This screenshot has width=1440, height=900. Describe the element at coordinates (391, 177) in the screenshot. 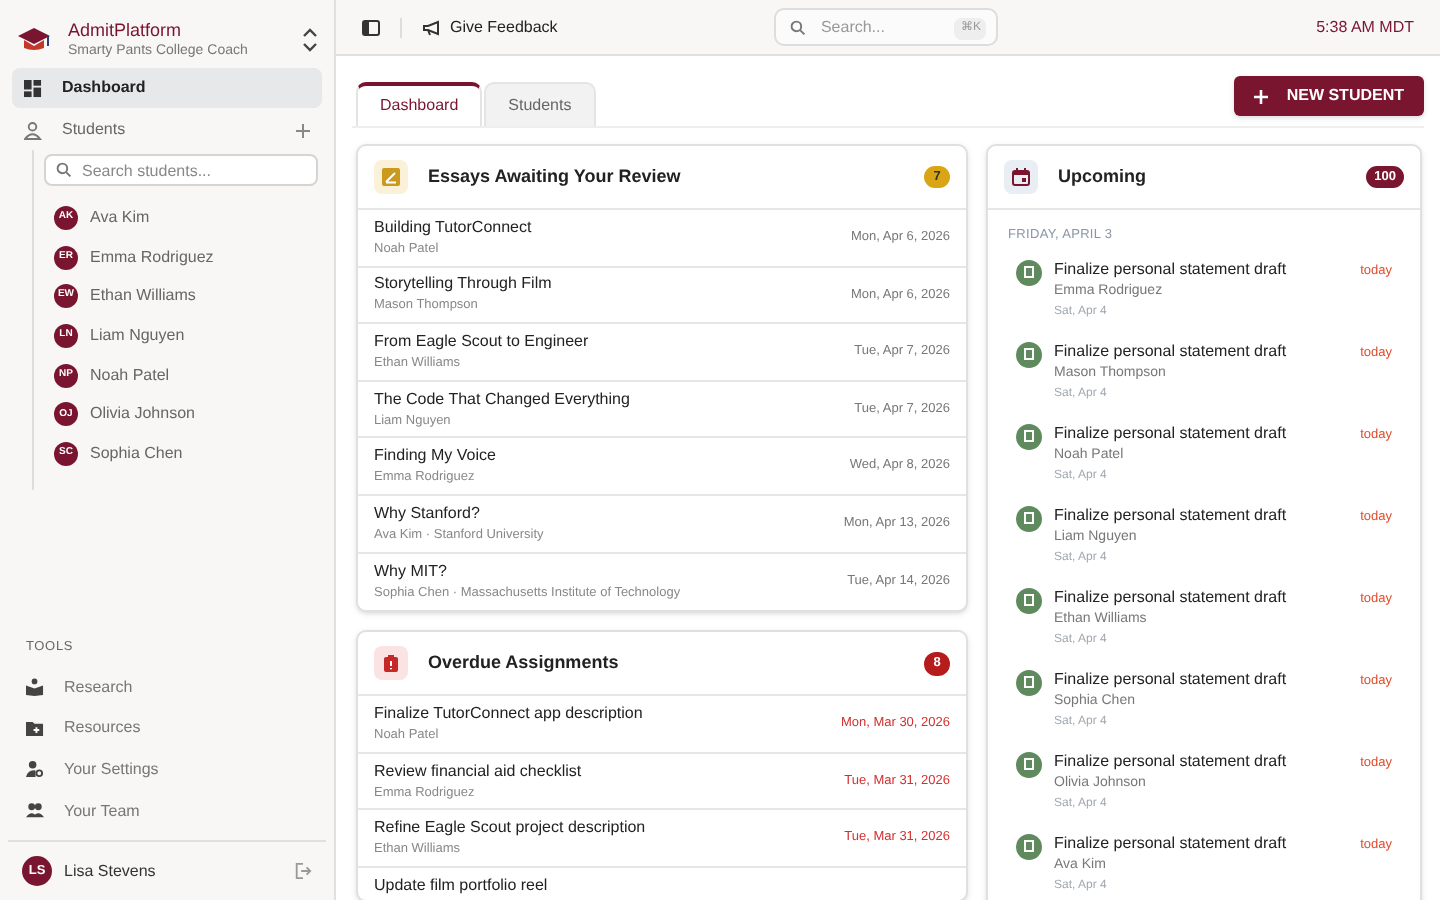

I see `pen-square-icon` at that location.